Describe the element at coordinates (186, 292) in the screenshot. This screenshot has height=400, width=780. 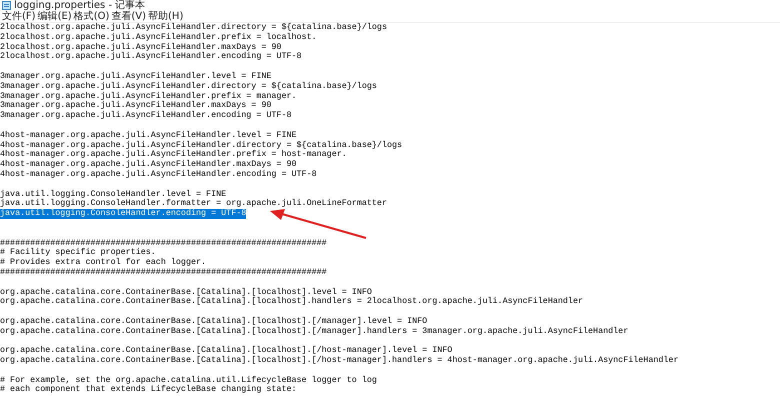
I see `text-line: org.apache.catalina.core.ContainerBase.[Catalina].[localhost].level = INFO` at that location.